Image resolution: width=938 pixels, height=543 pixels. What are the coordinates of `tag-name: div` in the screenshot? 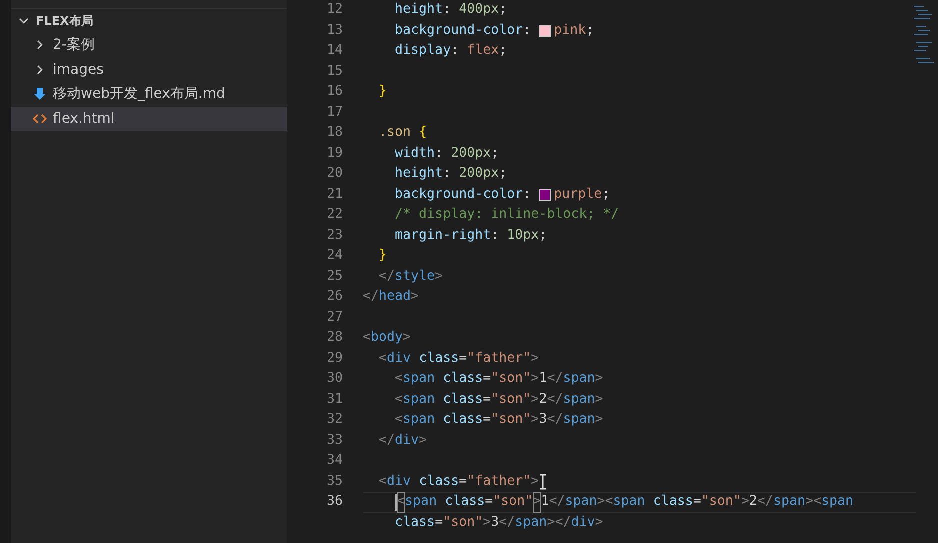 It's located at (399, 359).